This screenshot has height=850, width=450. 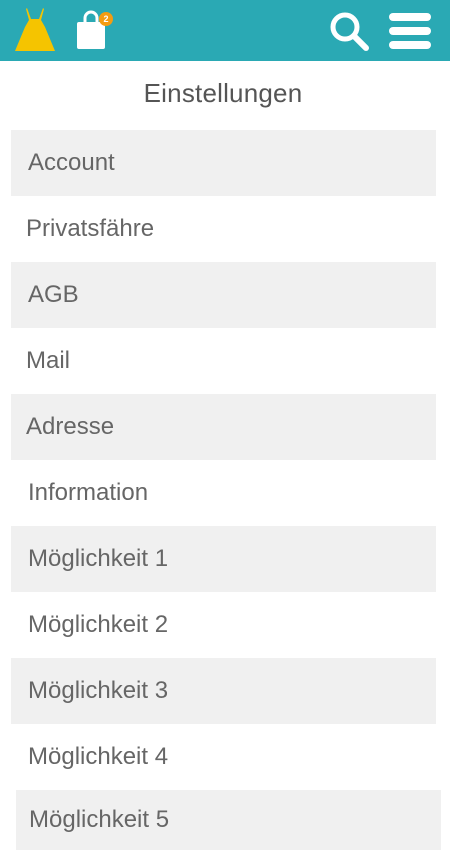 I want to click on settings-item-option-4: Möglichkeit 4, so click(x=223, y=757).